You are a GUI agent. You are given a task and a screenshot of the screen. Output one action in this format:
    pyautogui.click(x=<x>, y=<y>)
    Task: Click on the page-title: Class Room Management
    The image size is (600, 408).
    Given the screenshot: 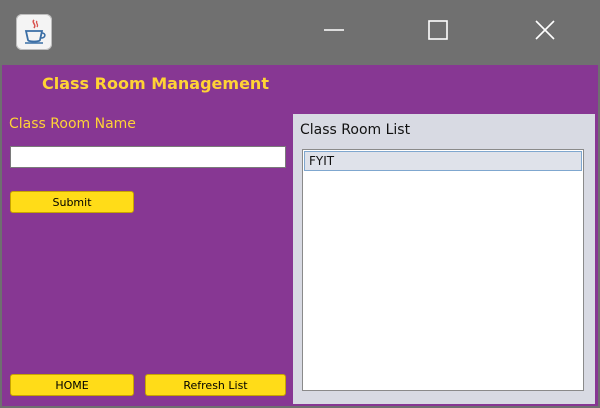 What is the action you would take?
    pyautogui.click(x=155, y=83)
    